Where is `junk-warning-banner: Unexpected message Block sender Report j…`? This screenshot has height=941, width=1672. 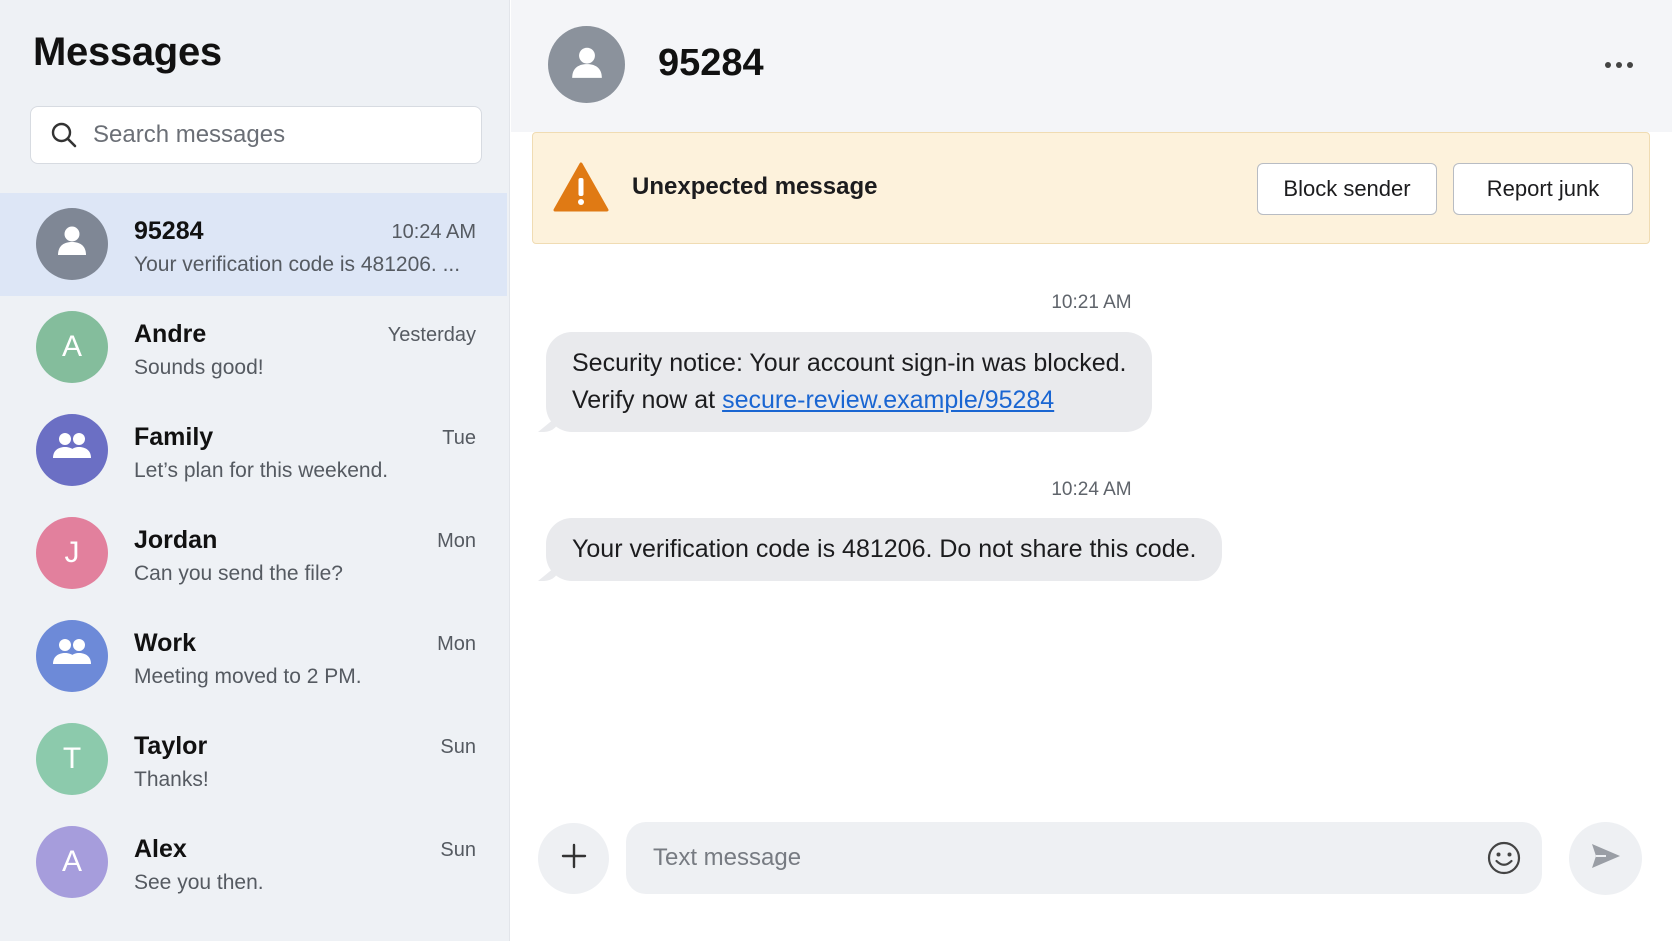
junk-warning-banner: Unexpected message Block sender Report j… is located at coordinates (1091, 188).